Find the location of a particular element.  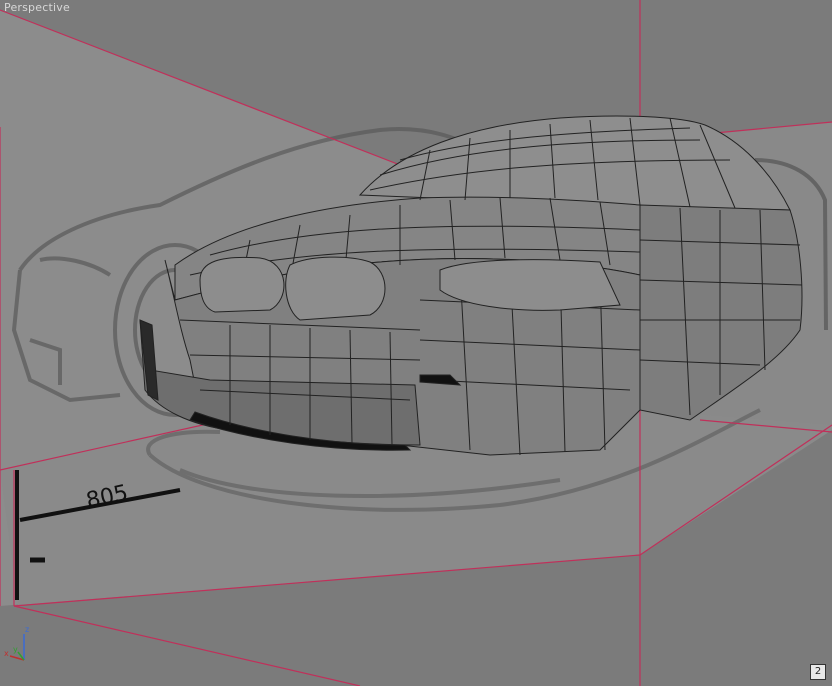

axis-y-label: y is located at coordinates (15, 649).